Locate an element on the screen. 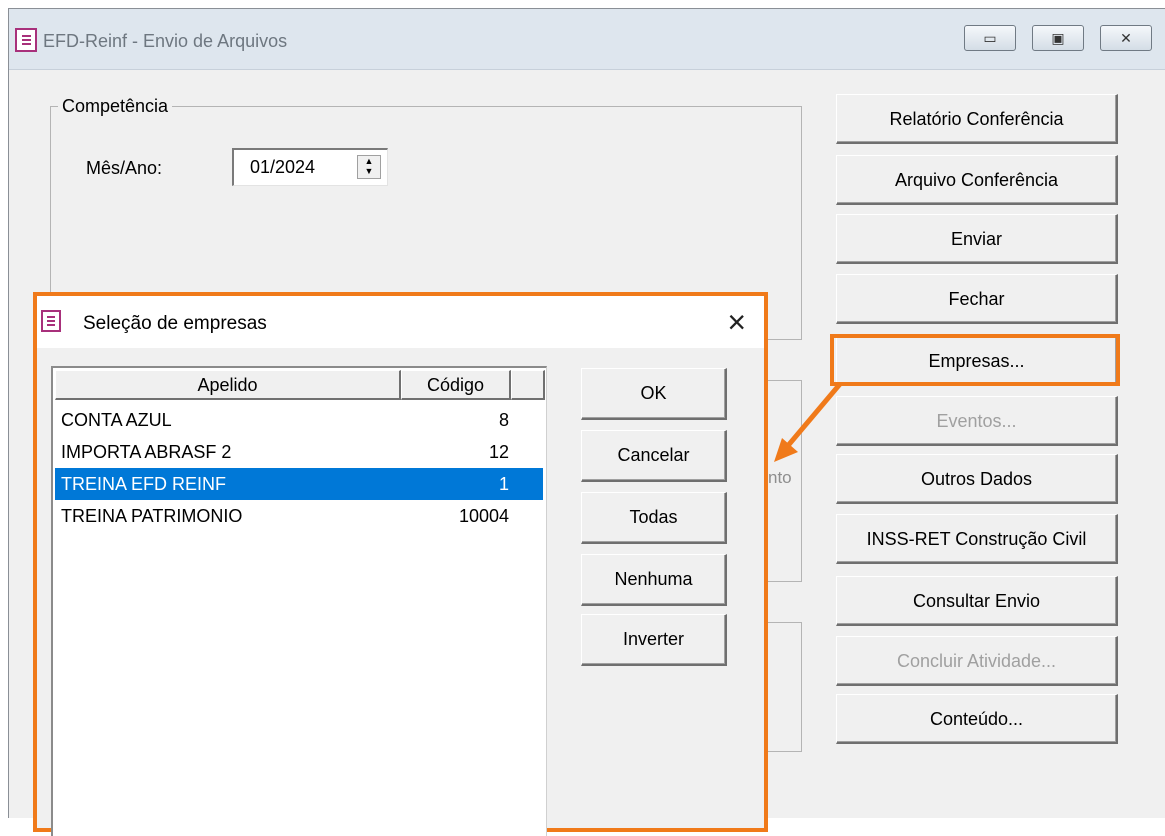 The height and width of the screenshot is (836, 1165). row-apelido: TREINA PATRIMONIO is located at coordinates (152, 516).